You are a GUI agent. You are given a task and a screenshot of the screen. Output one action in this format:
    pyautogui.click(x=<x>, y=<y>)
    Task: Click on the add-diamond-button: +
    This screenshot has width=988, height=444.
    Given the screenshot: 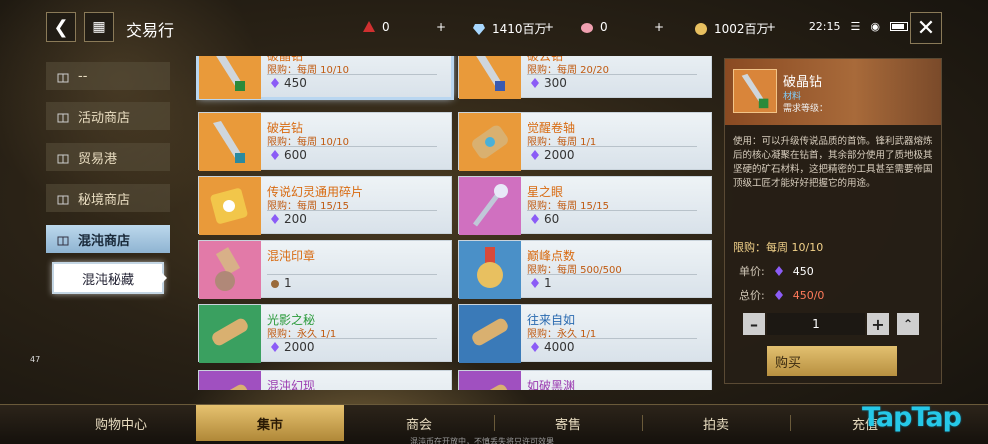 What is the action you would take?
    pyautogui.click(x=549, y=27)
    